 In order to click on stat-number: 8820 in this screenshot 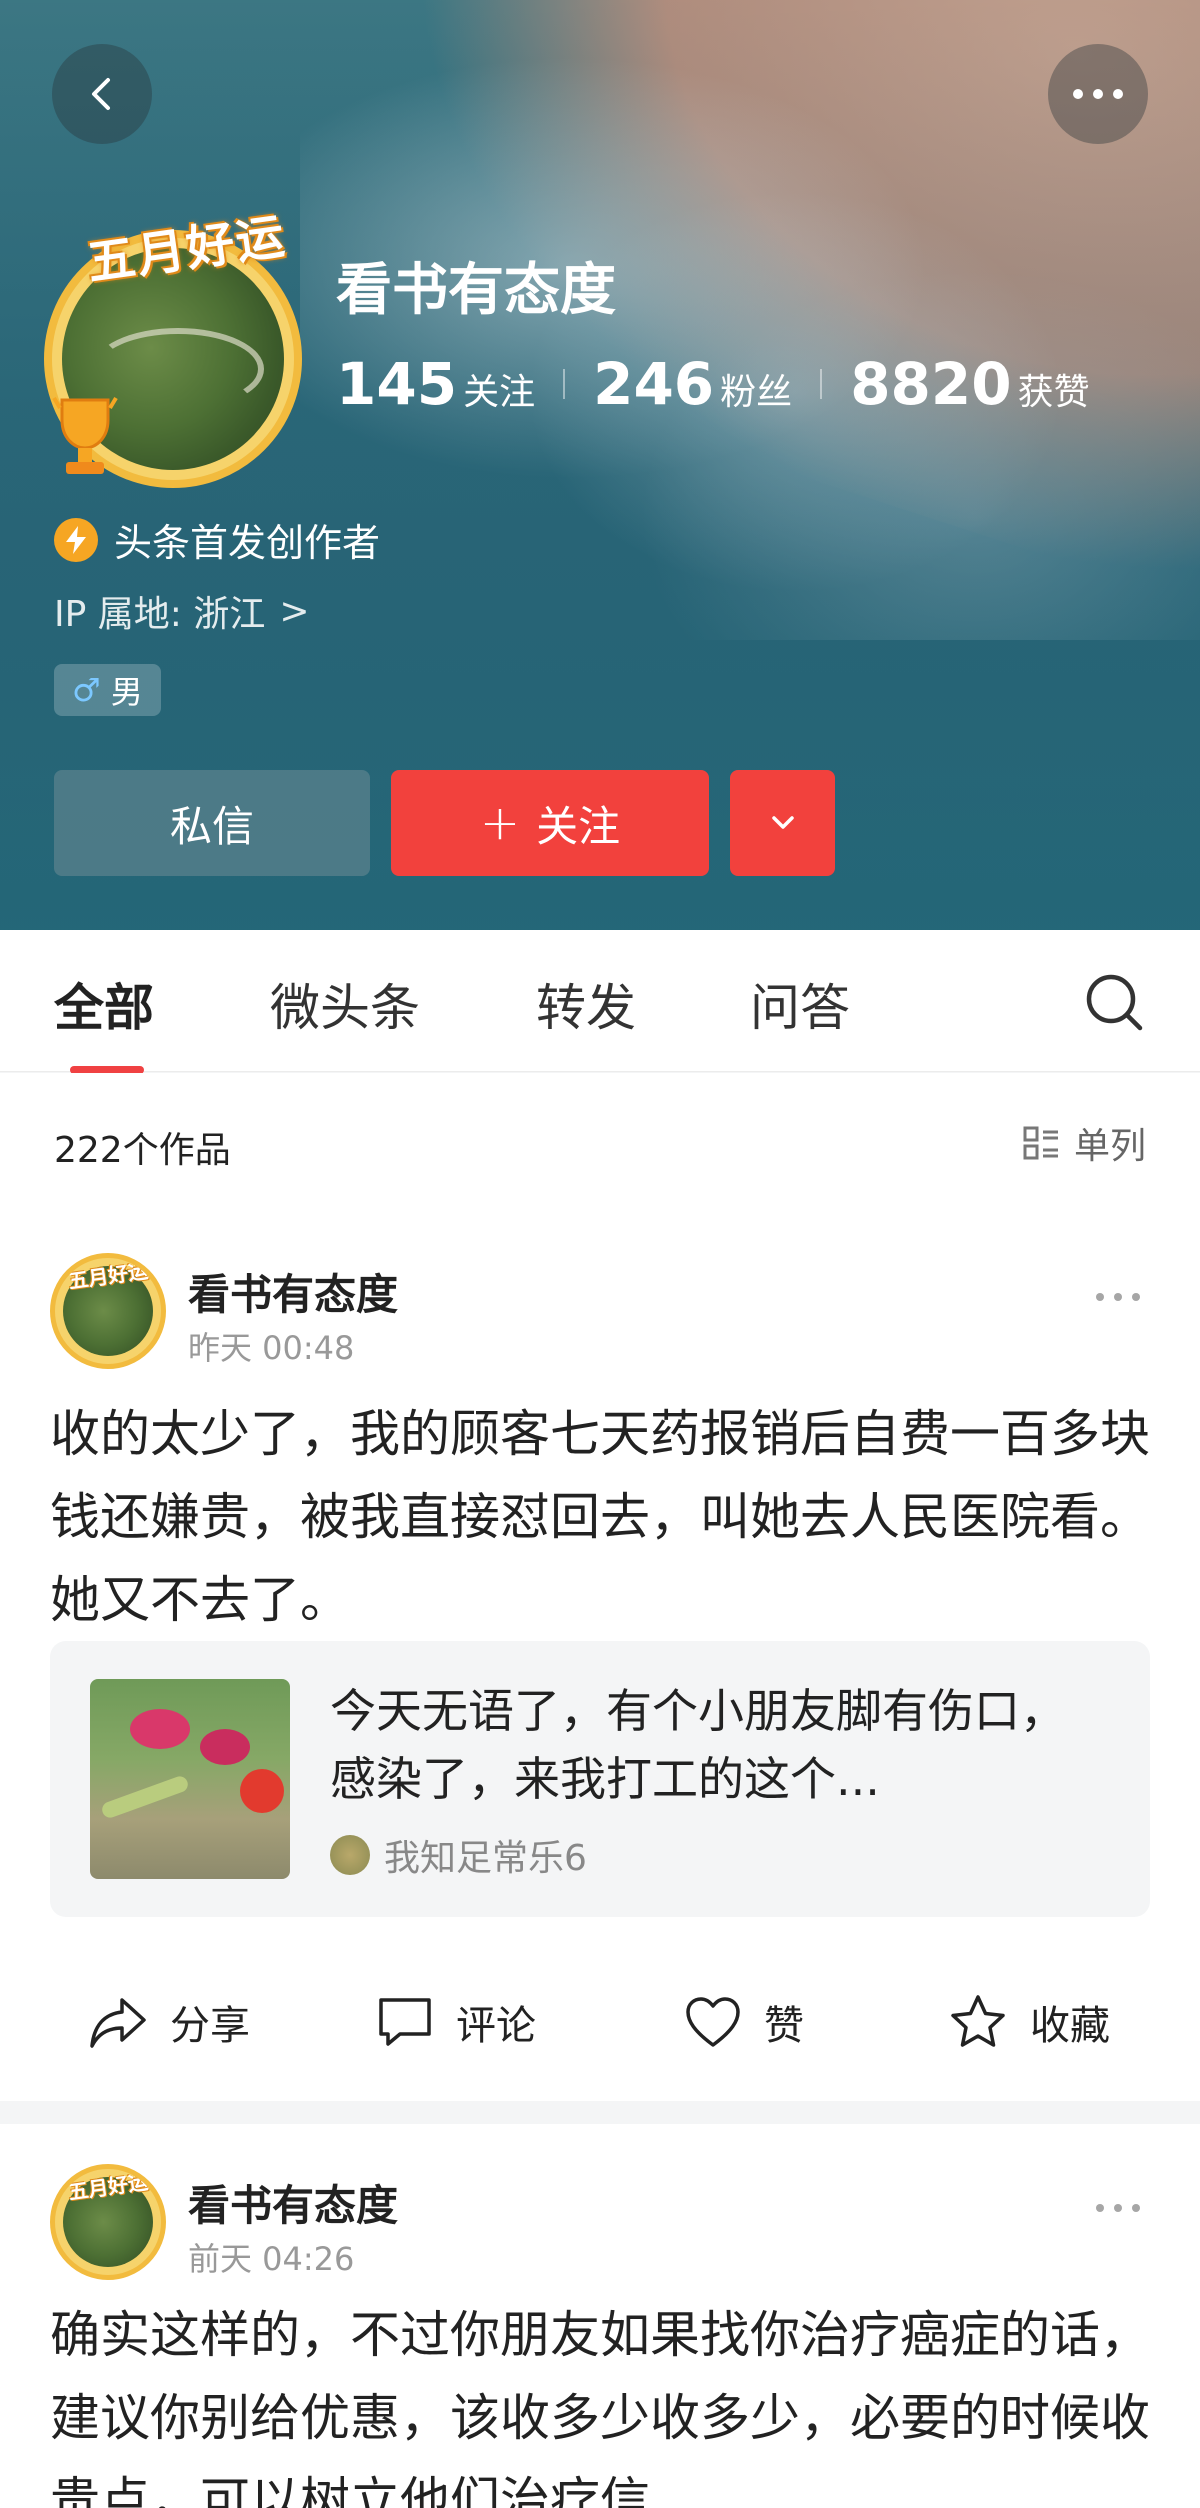, I will do `click(931, 384)`.